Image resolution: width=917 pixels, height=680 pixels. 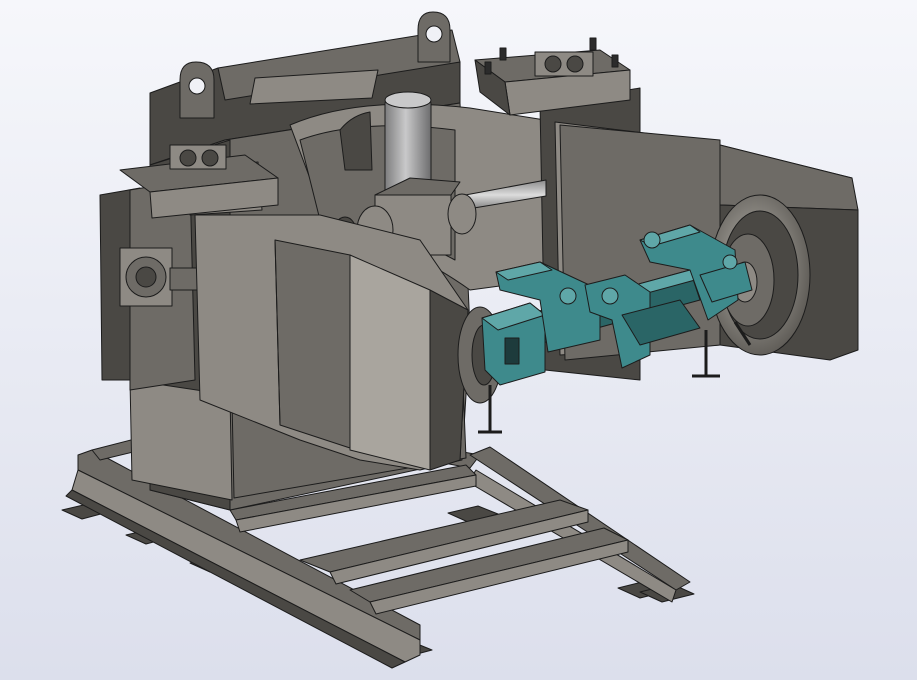 What do you see at coordinates (197, 90) in the screenshot?
I see `lifting-eye-left` at bounding box center [197, 90].